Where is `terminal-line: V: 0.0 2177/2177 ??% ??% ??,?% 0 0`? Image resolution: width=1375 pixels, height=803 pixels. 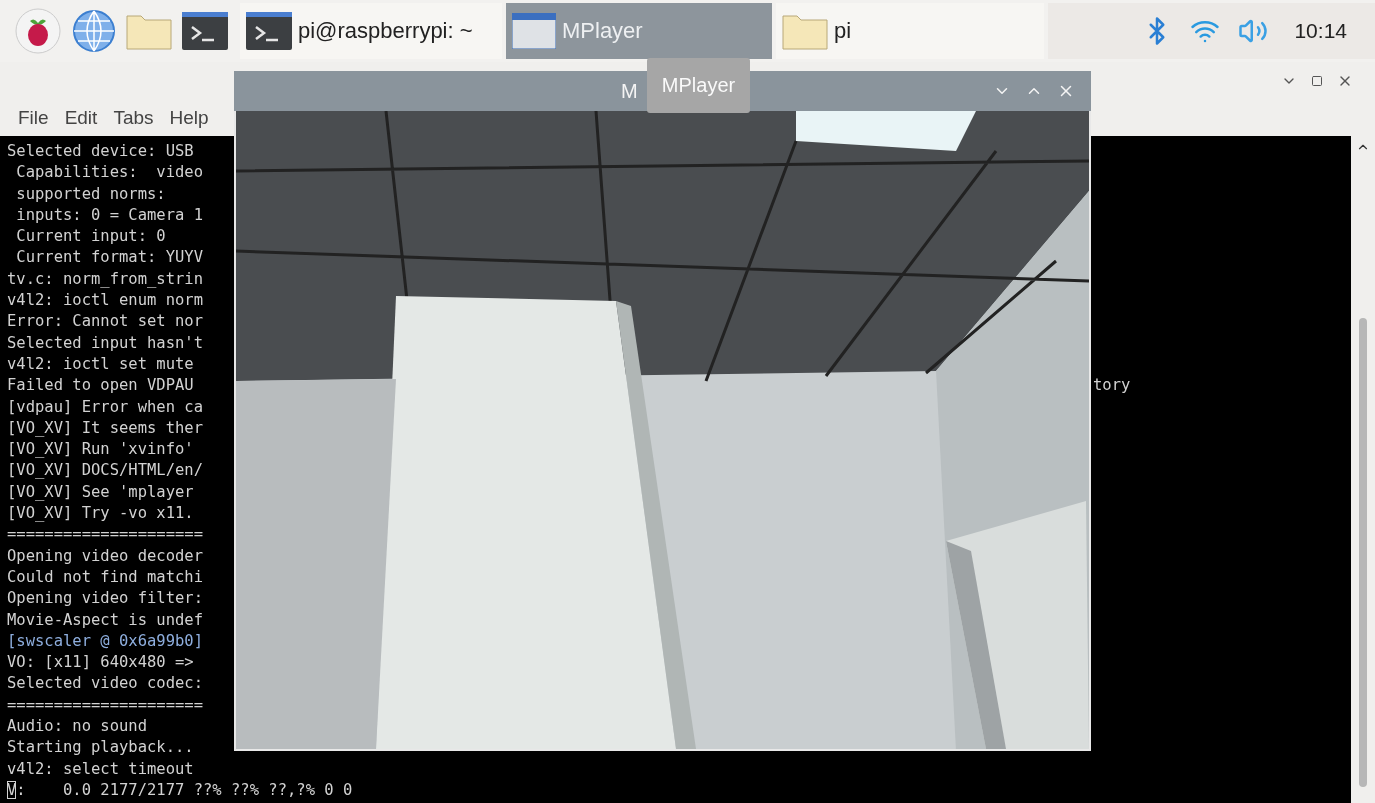 terminal-line: V: 0.0 2177/2177 ??% ??% ??,?% 0 0 is located at coordinates (180, 790).